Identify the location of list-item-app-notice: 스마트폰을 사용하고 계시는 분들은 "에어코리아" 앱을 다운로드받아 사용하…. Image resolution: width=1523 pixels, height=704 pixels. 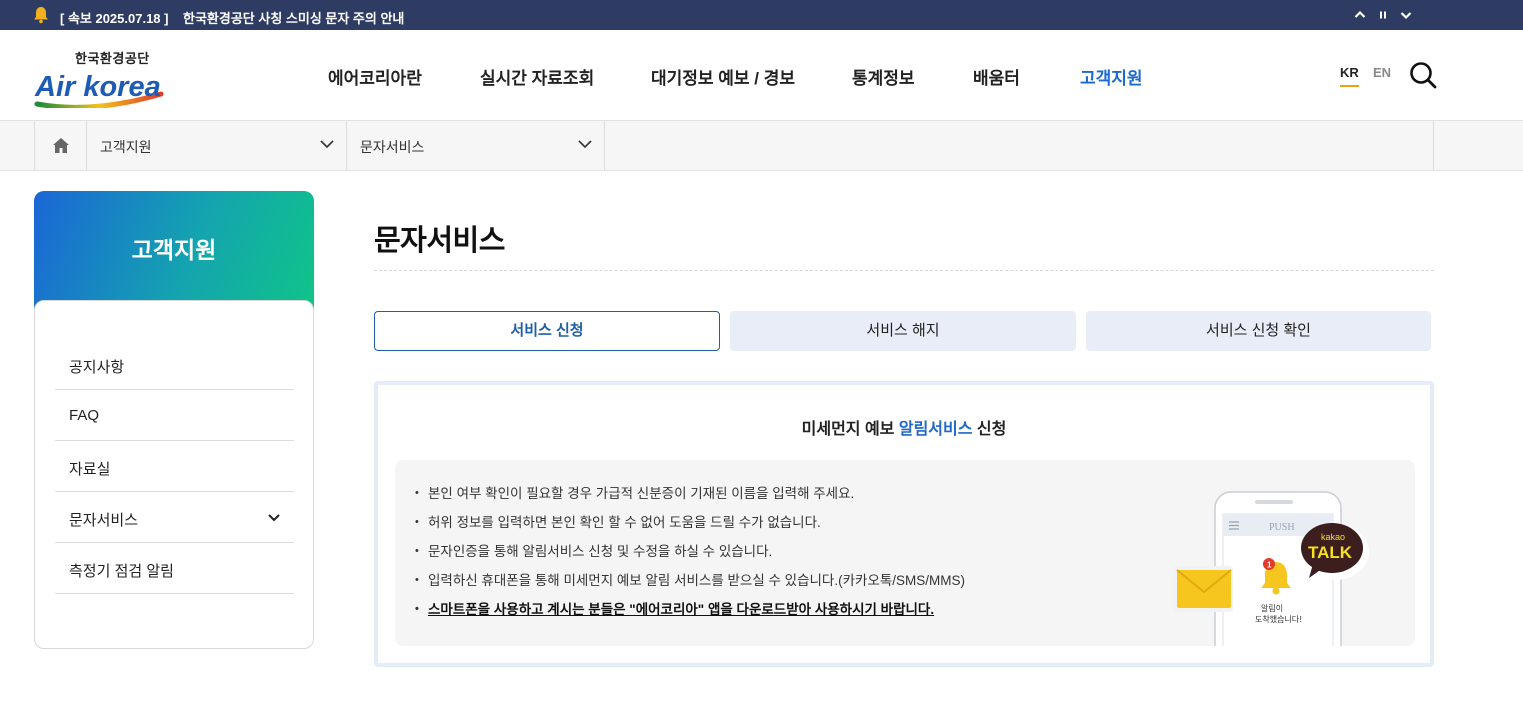
(690, 614).